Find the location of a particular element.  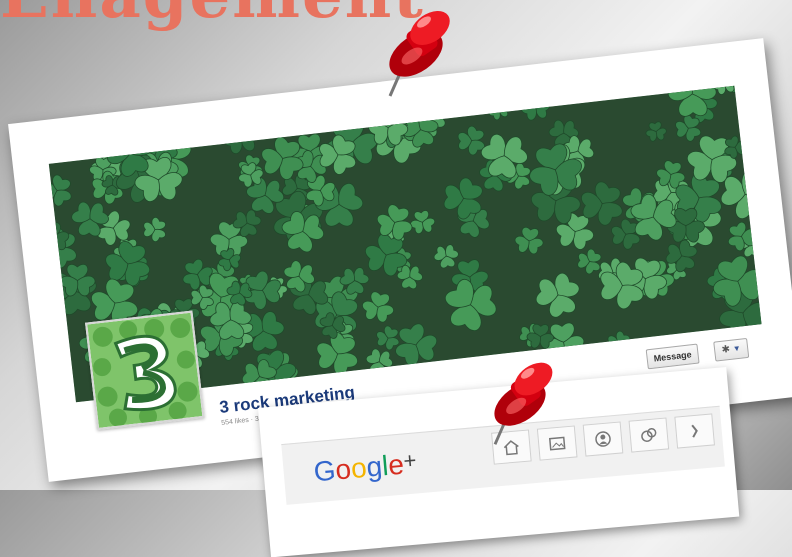

message-button: Message is located at coordinates (672, 356).